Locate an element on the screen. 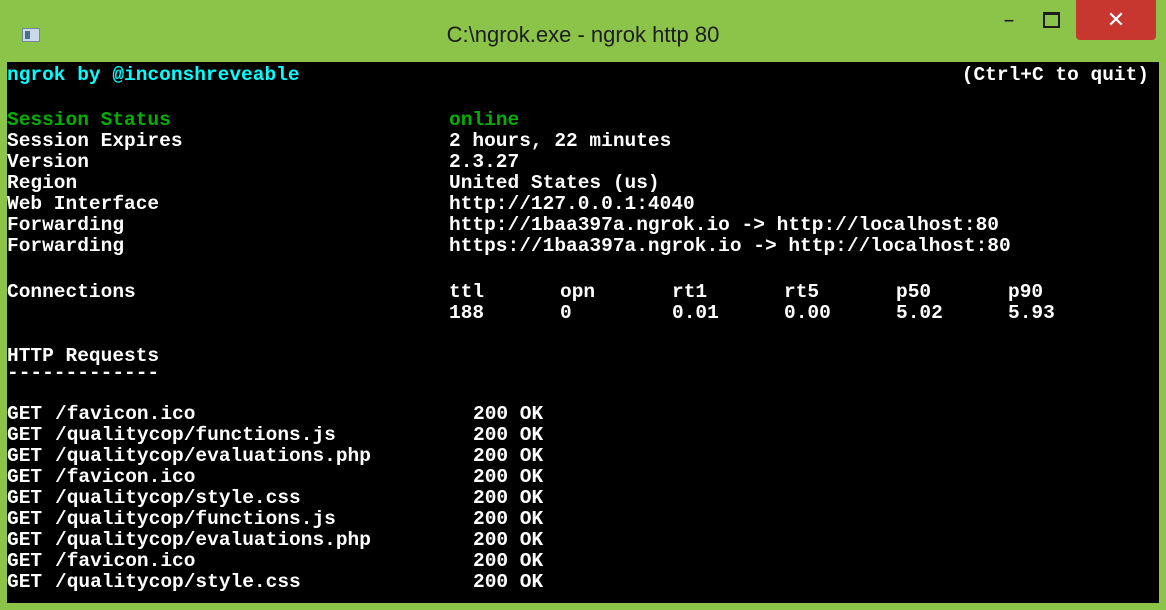  connections-label: Connections is located at coordinates (71, 292).